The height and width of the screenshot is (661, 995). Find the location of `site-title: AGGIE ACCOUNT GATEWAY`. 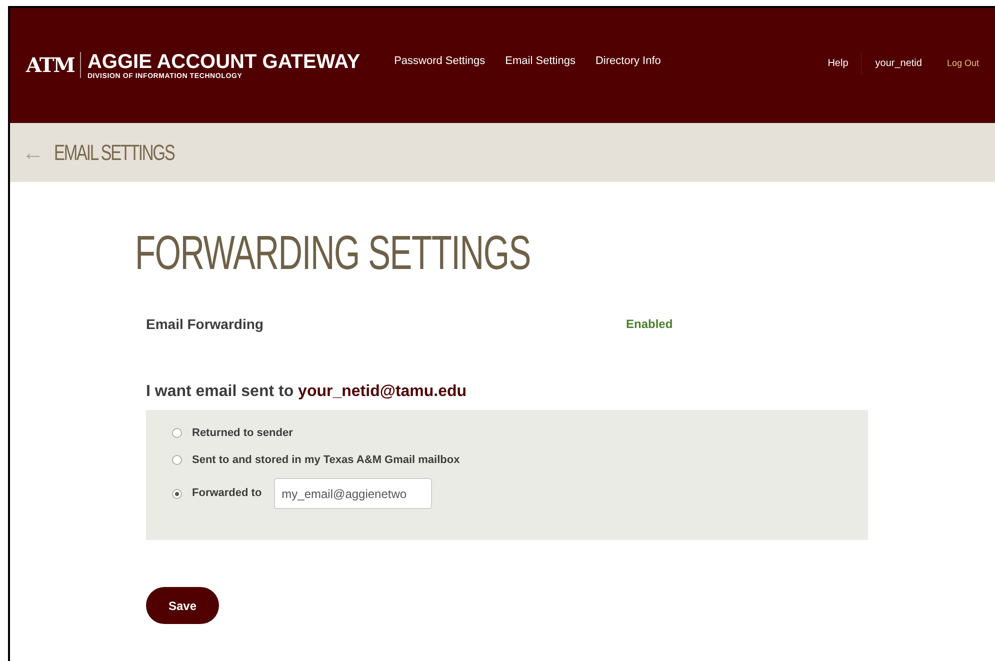

site-title: AGGIE ACCOUNT GATEWAY is located at coordinates (223, 62).